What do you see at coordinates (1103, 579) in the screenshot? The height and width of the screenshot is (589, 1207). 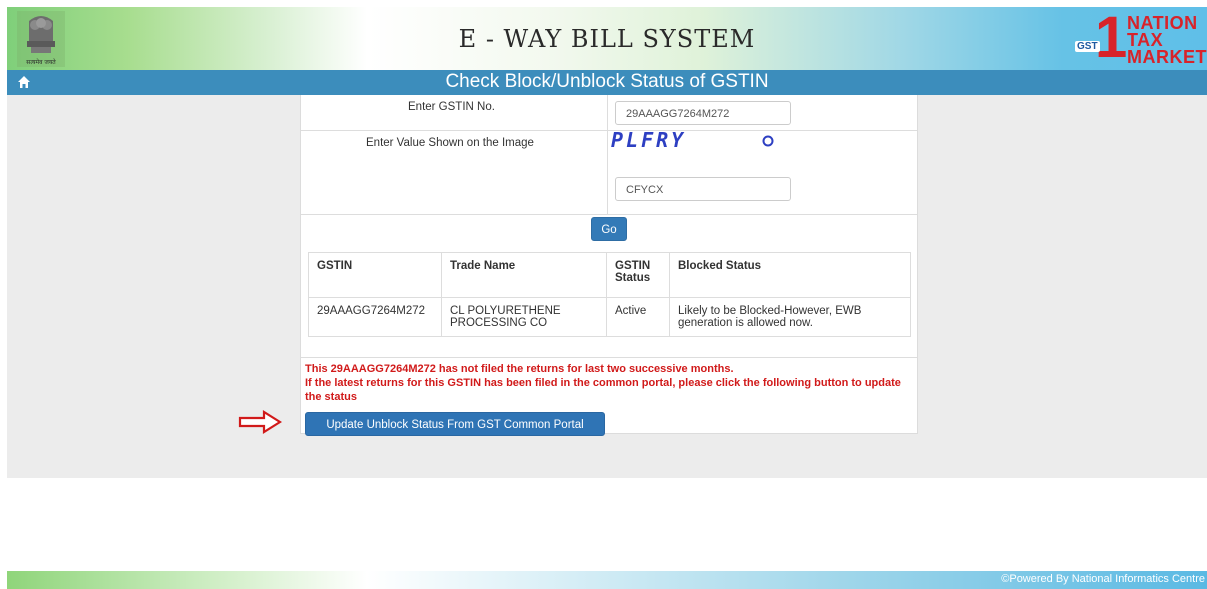 I see `footer-powered-by: ©Powered By National Informatics Centre` at bounding box center [1103, 579].